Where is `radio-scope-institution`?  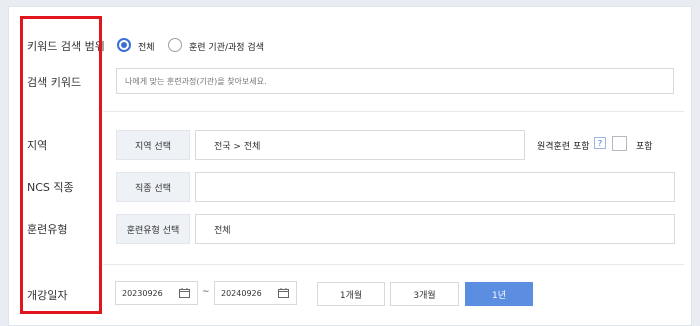 radio-scope-institution is located at coordinates (175, 45).